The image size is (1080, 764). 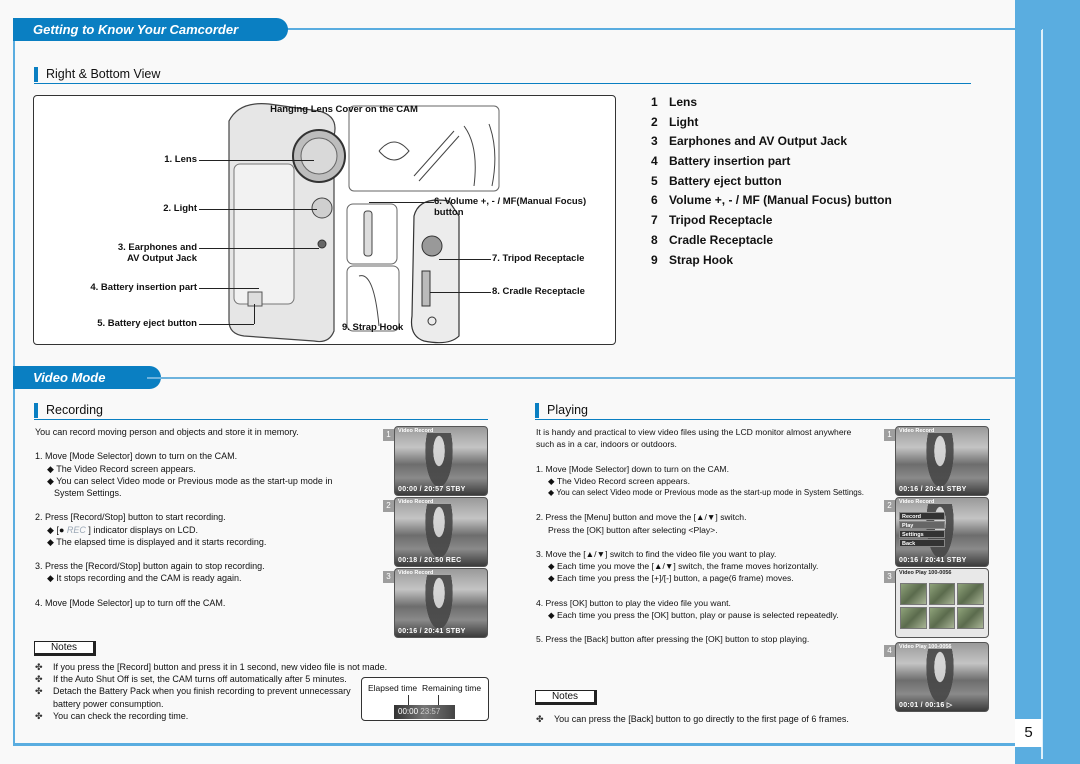 What do you see at coordinates (259, 248) in the screenshot?
I see `leader-earphones` at bounding box center [259, 248].